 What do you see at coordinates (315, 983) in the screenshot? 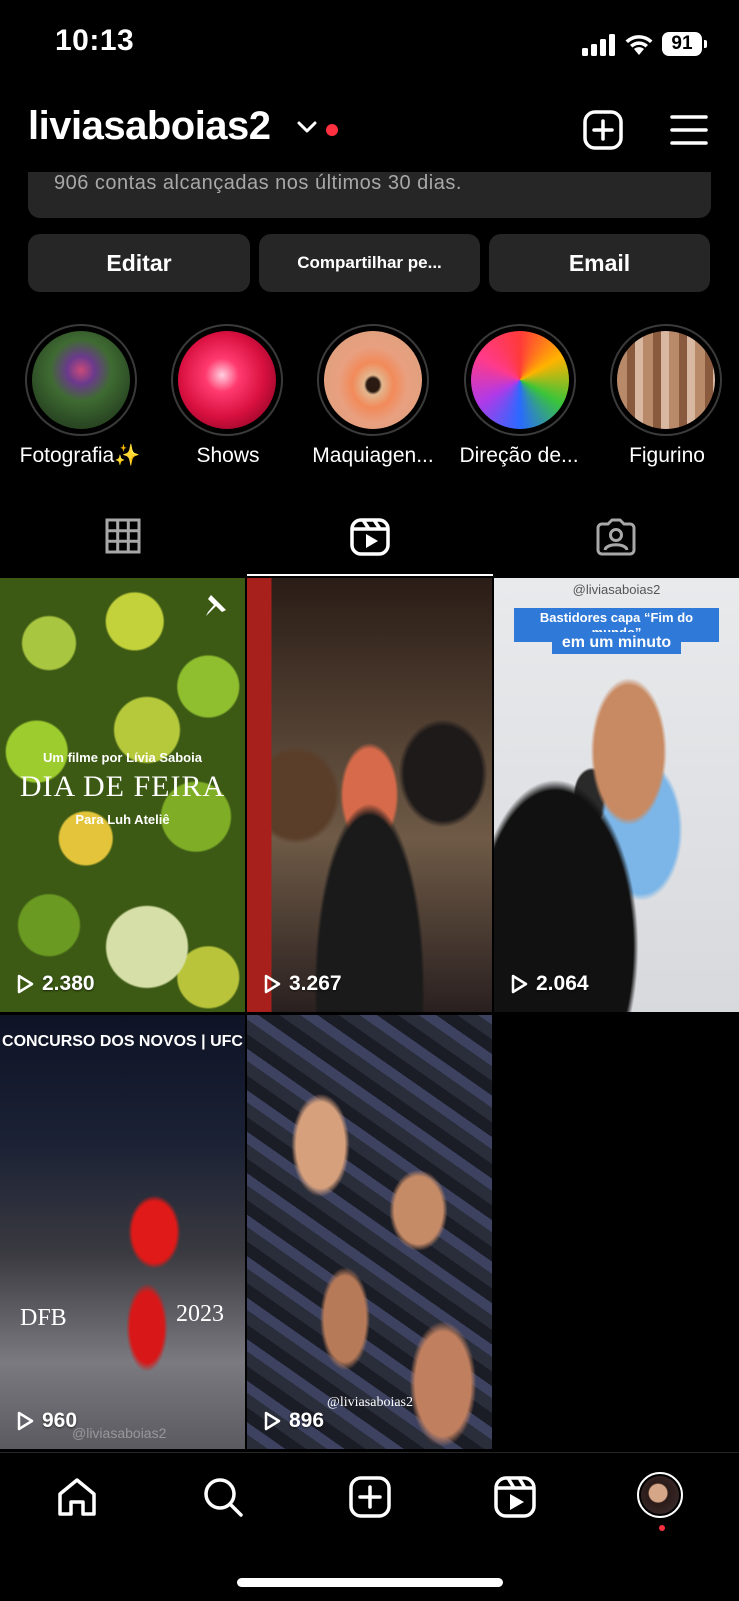
I see `view-count-label: 3.267` at bounding box center [315, 983].